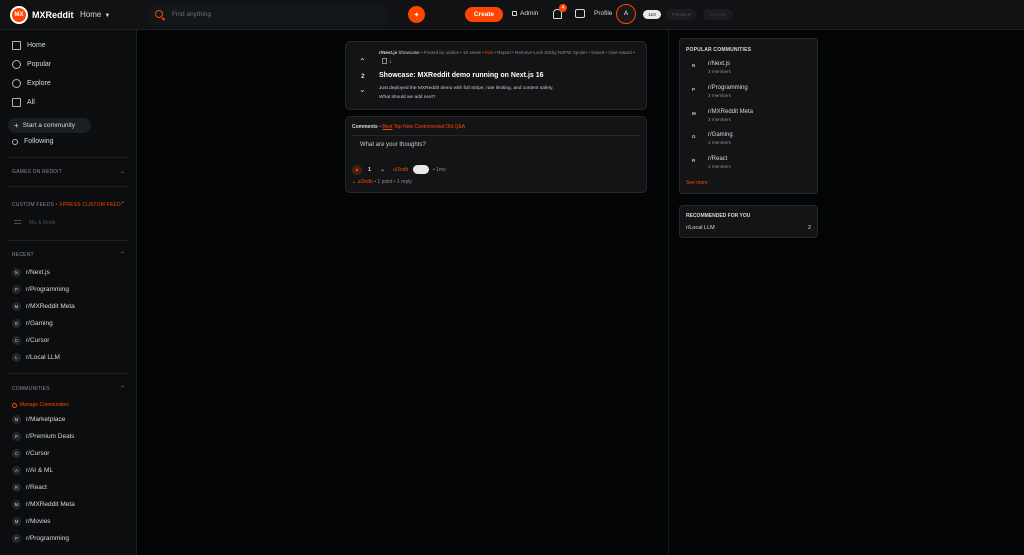 This screenshot has width=1024, height=555. I want to click on search-input: Find anything, so click(191, 14).